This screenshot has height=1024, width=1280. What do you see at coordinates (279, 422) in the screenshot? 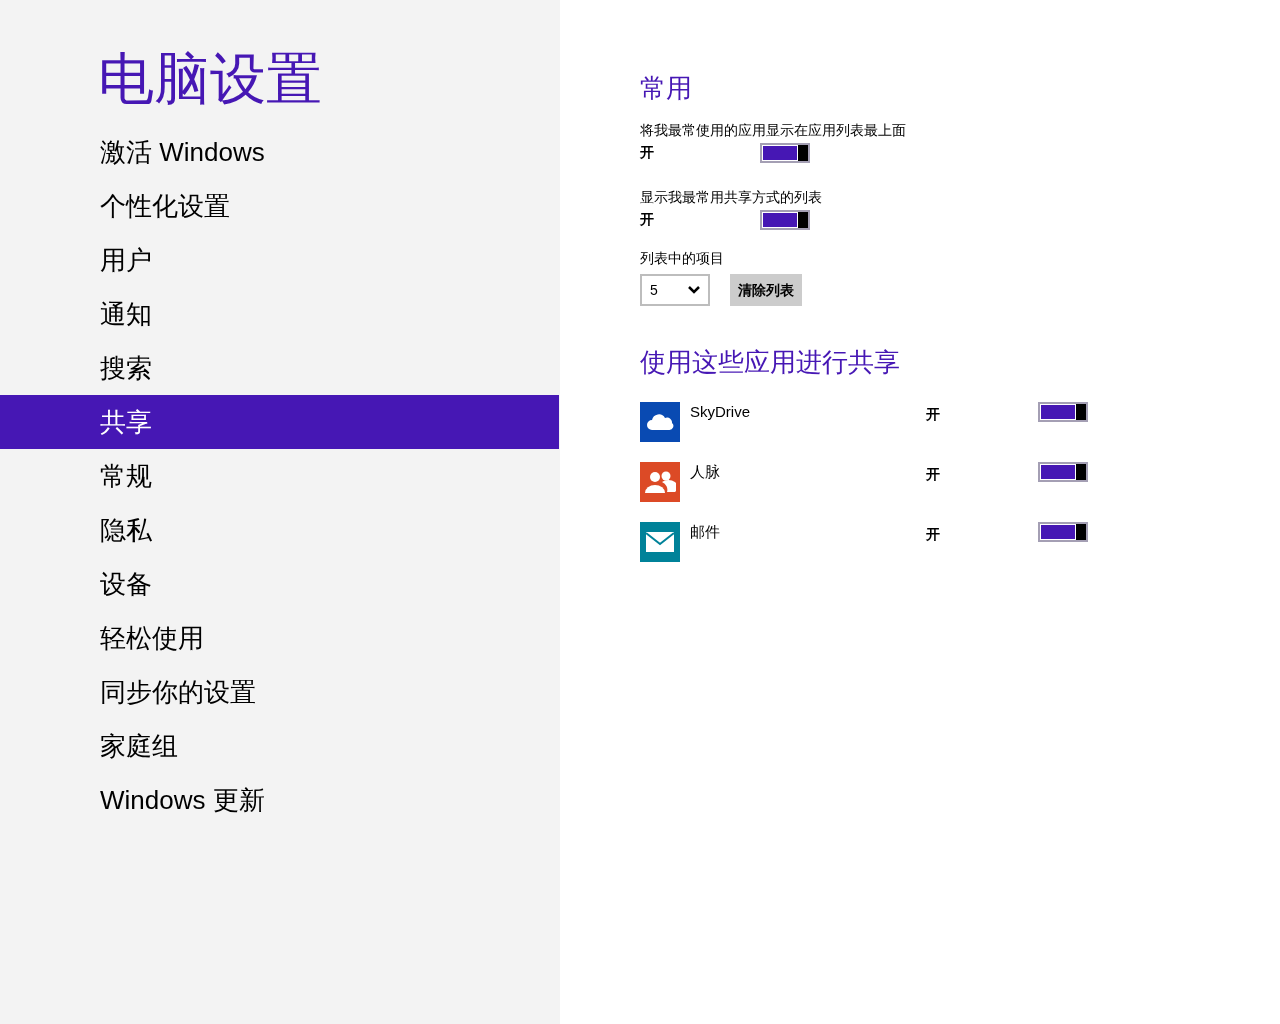
I see `nav-item: 共享` at bounding box center [279, 422].